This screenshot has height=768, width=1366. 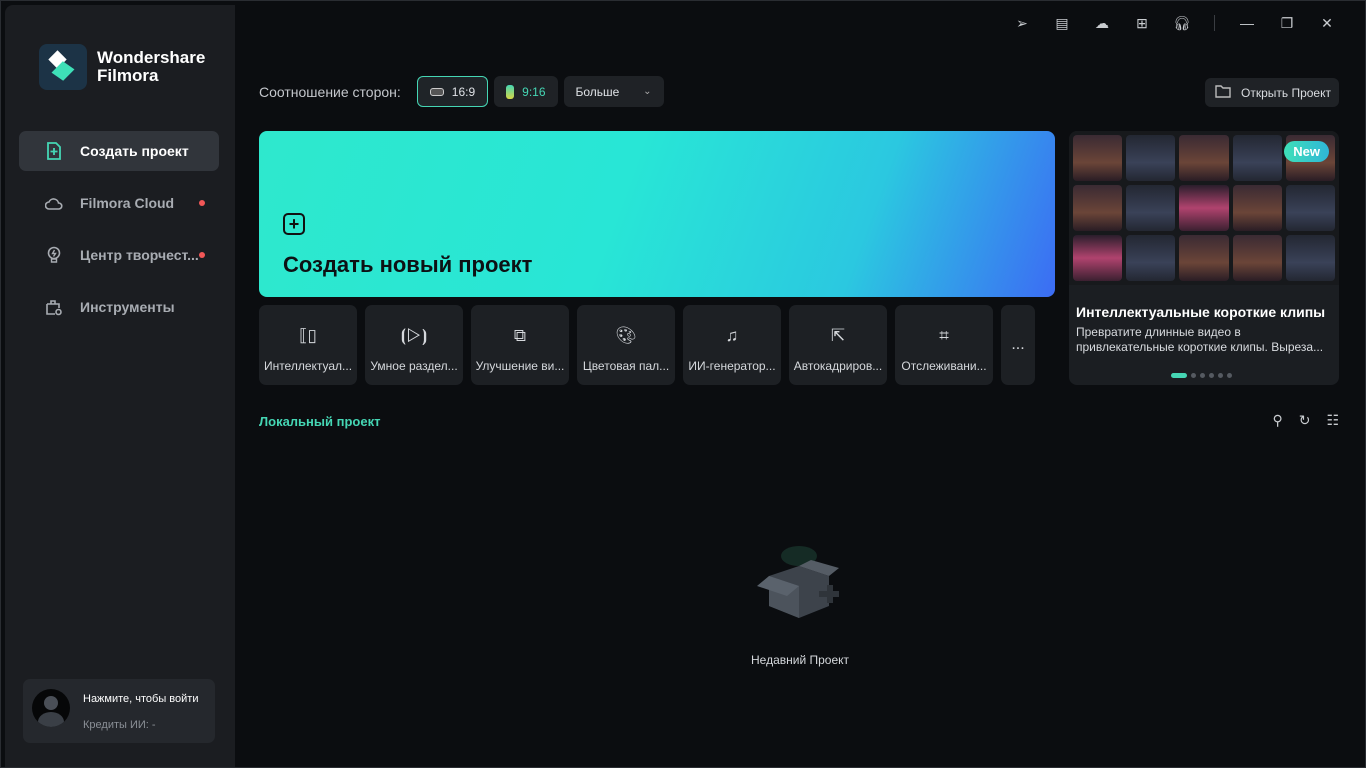 I want to click on aspect-label: 16:9, so click(x=463, y=91).